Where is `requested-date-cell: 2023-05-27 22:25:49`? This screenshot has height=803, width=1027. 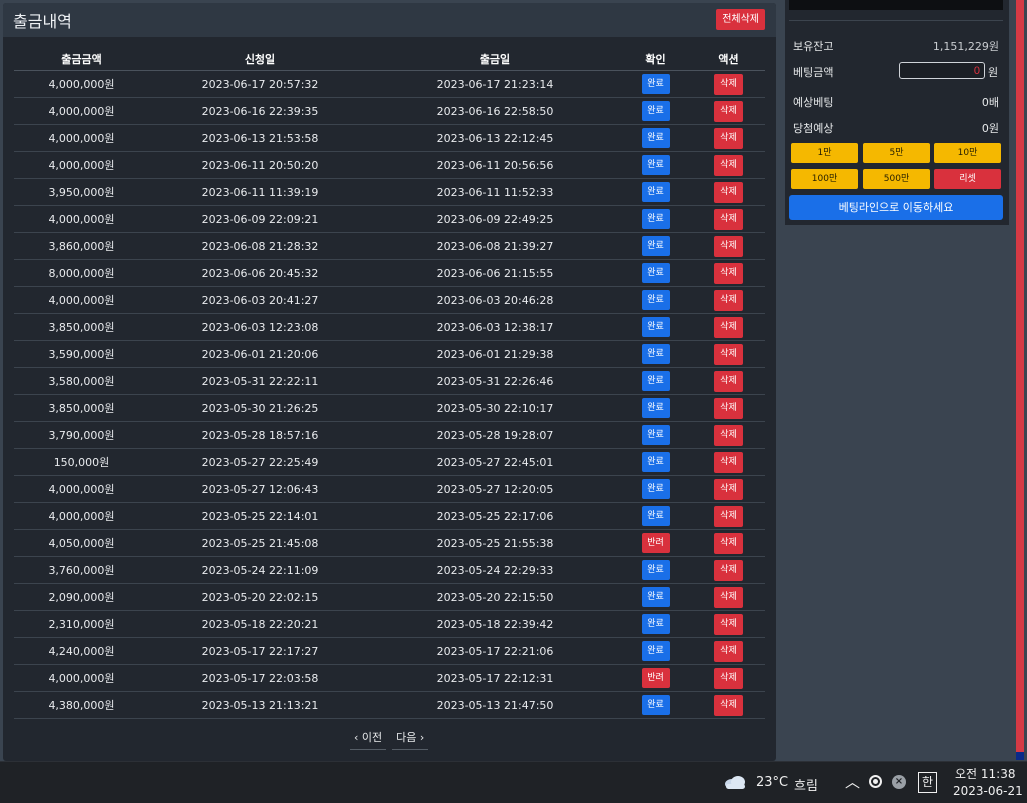
requested-date-cell: 2023-05-27 22:25:49 is located at coordinates (260, 462).